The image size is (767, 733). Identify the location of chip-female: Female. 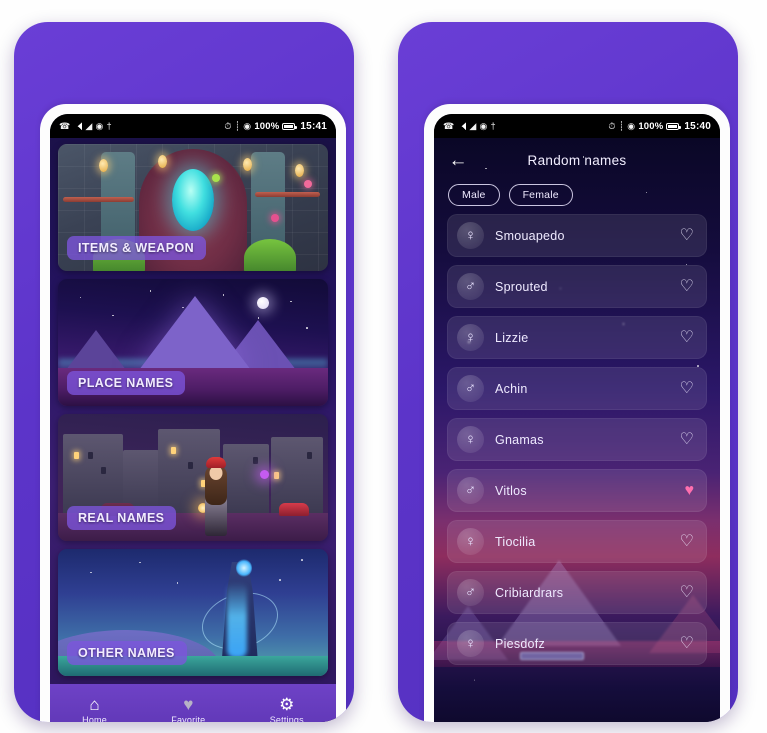
(540, 195).